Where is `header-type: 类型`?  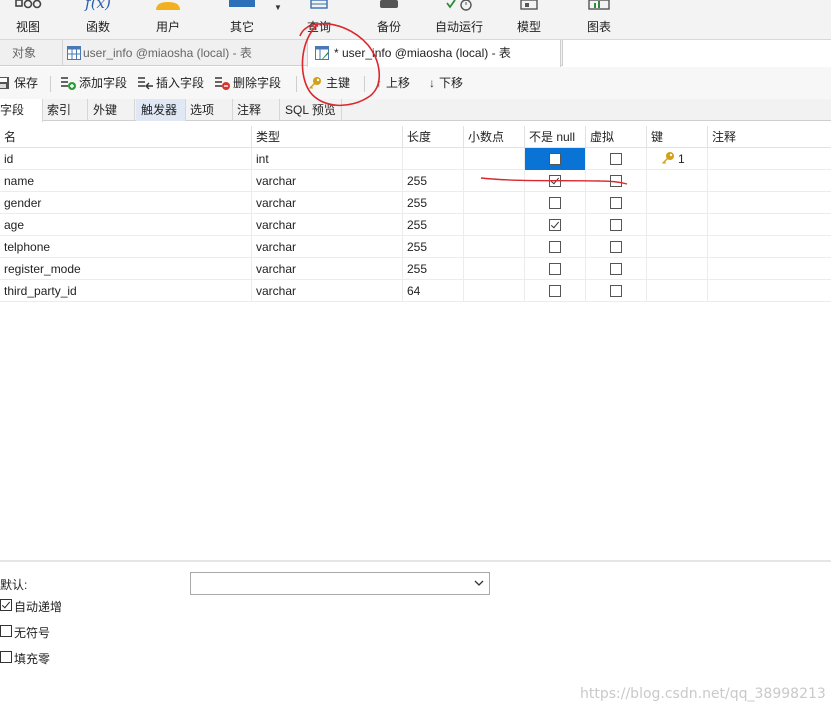 header-type: 类型 is located at coordinates (327, 137).